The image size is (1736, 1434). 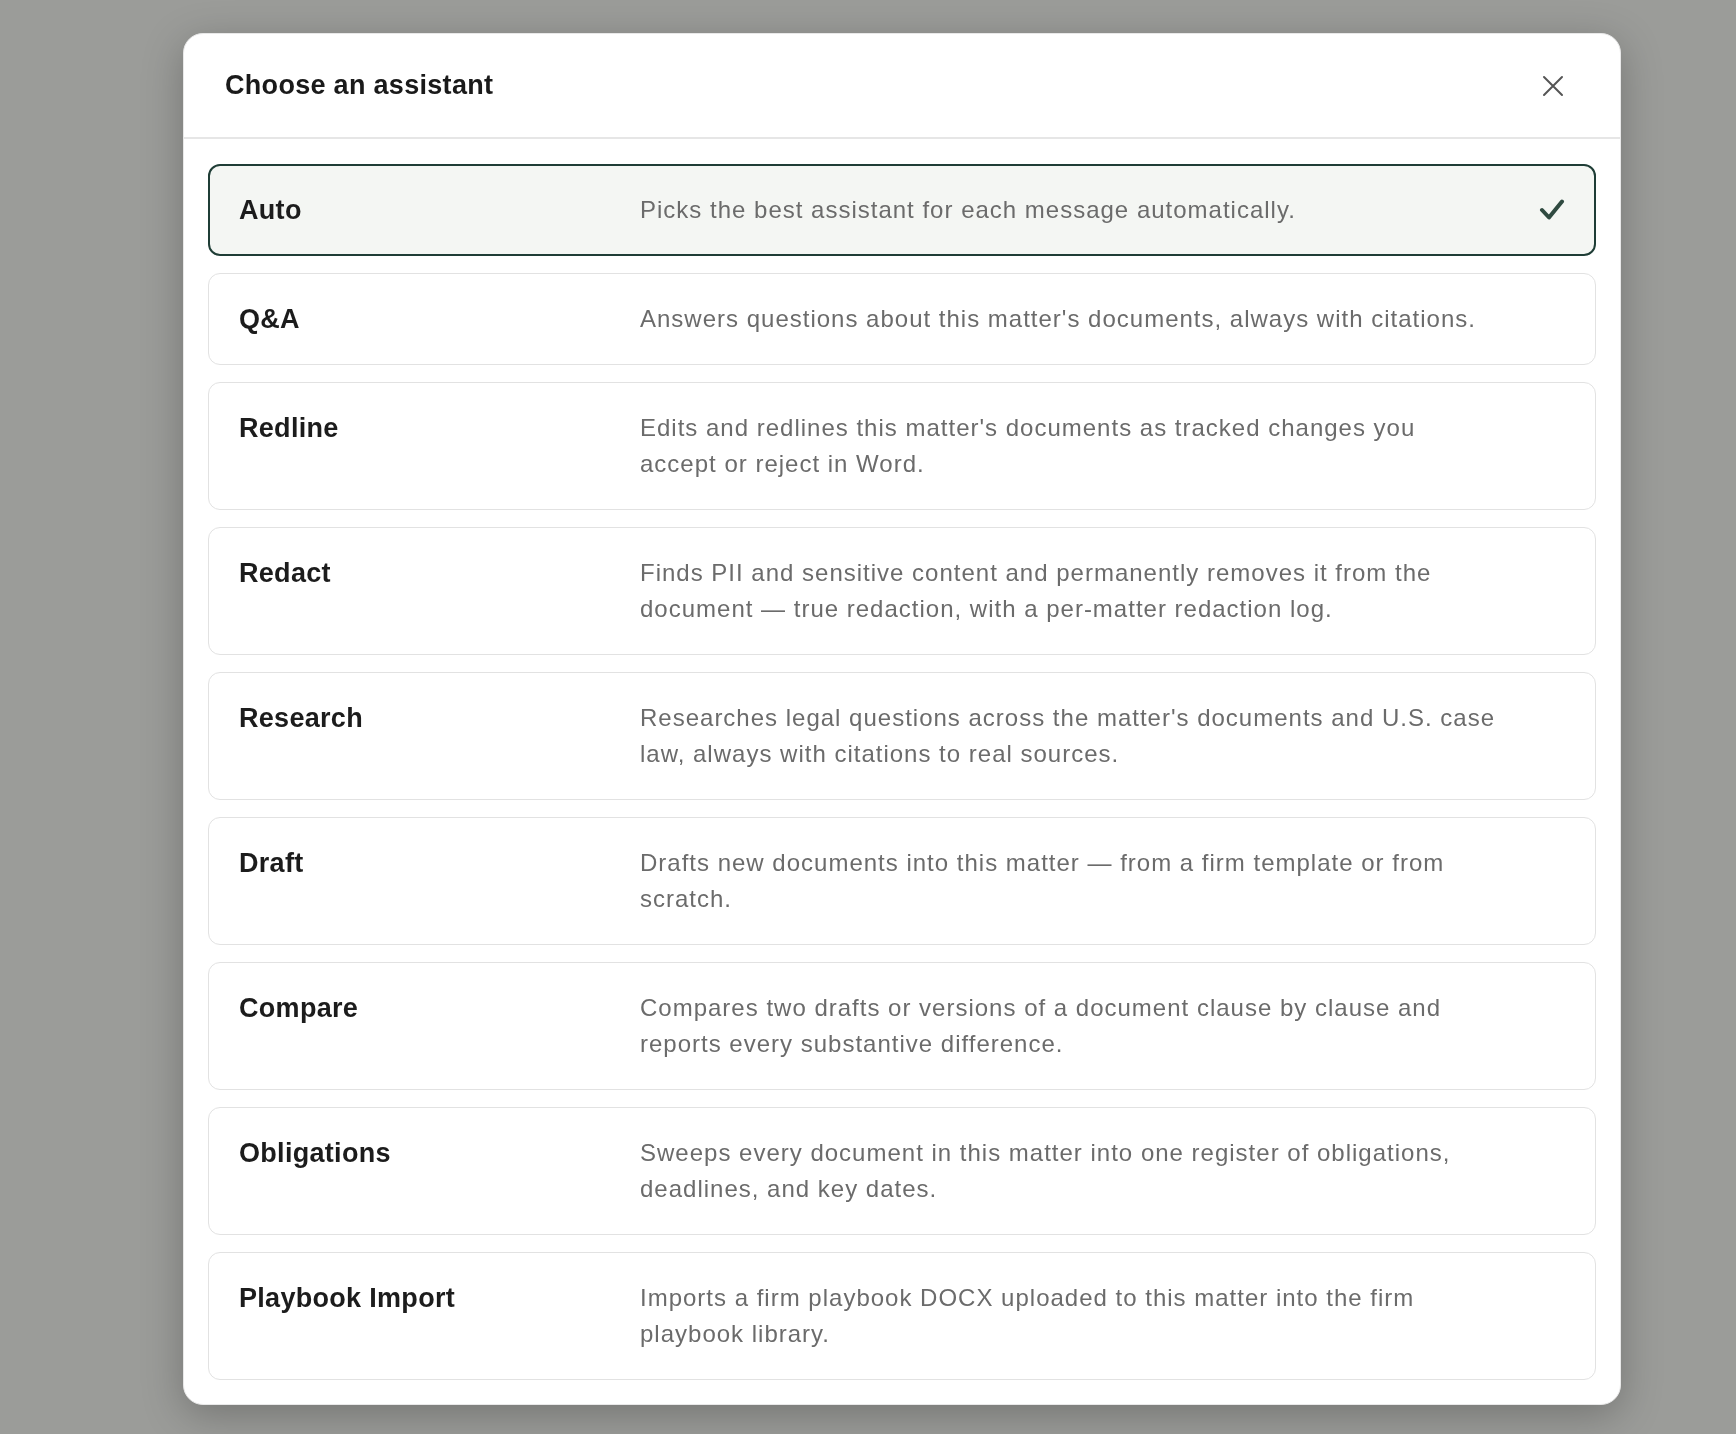 What do you see at coordinates (272, 863) in the screenshot?
I see `assistant-name: Draft` at bounding box center [272, 863].